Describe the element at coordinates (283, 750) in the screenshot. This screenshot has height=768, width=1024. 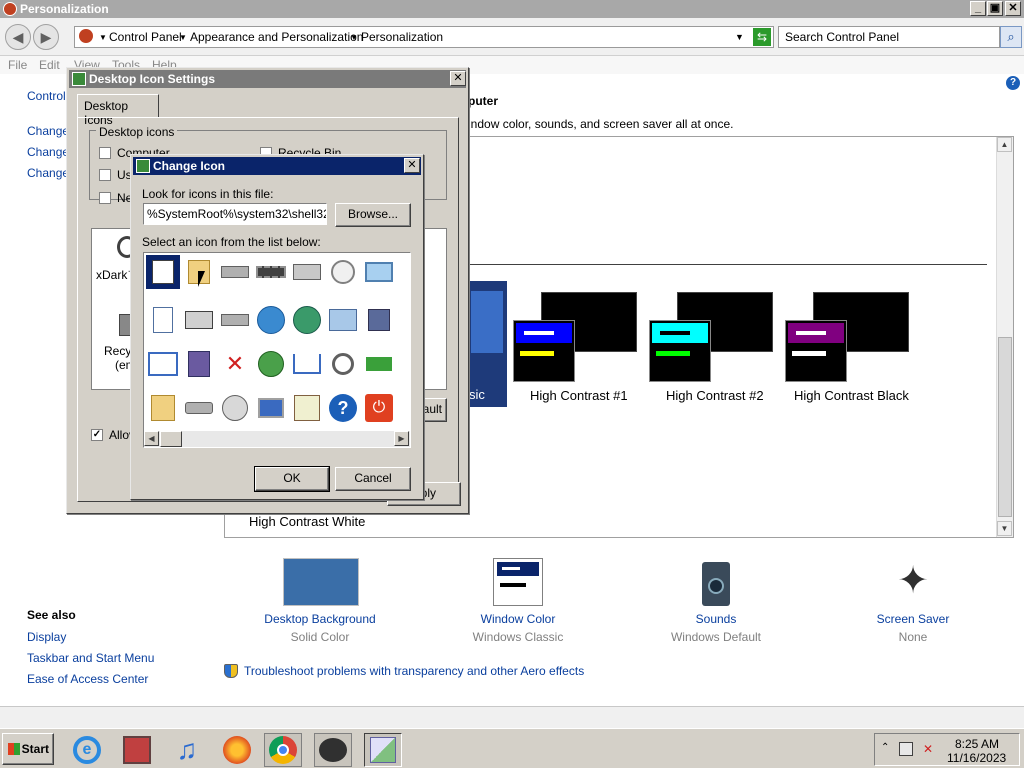
I see `chrome-icon` at that location.